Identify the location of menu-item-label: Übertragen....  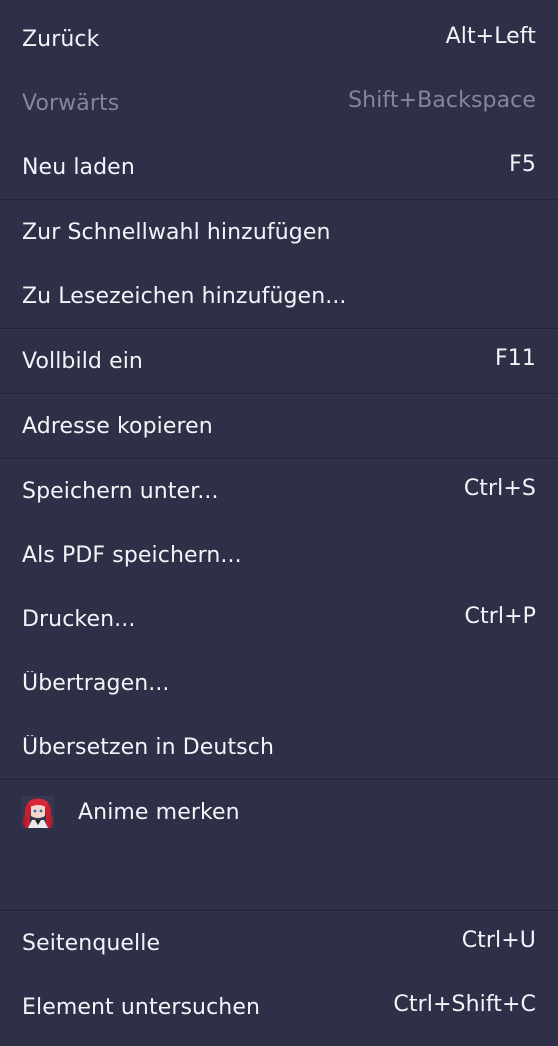
(96, 683).